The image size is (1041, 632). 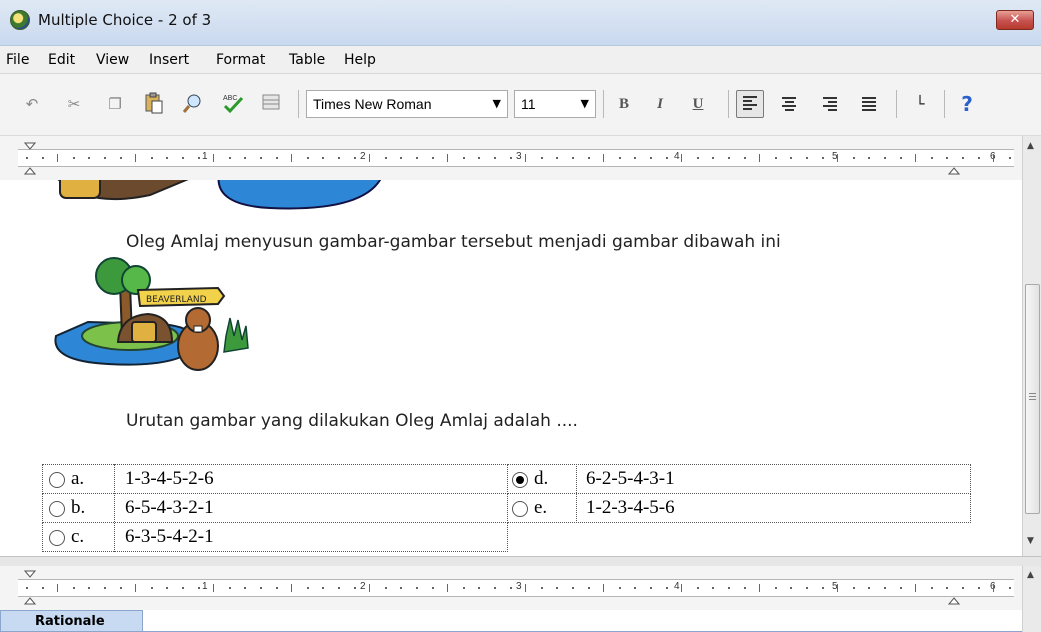 I want to click on radio-d, so click(x=520, y=480).